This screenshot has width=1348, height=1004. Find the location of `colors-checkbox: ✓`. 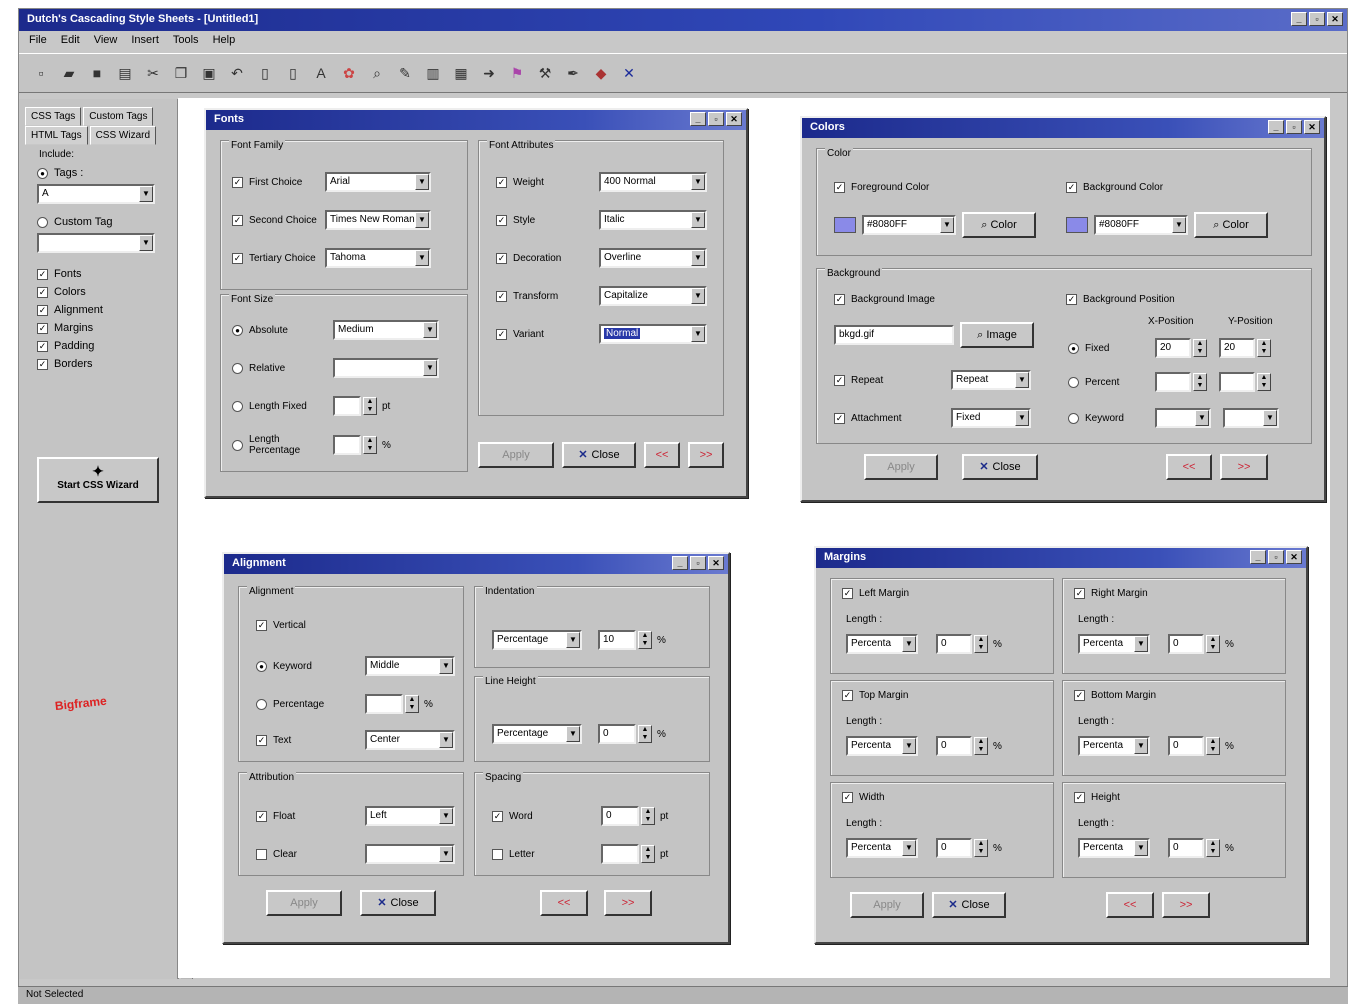

colors-checkbox: ✓ is located at coordinates (42, 292).